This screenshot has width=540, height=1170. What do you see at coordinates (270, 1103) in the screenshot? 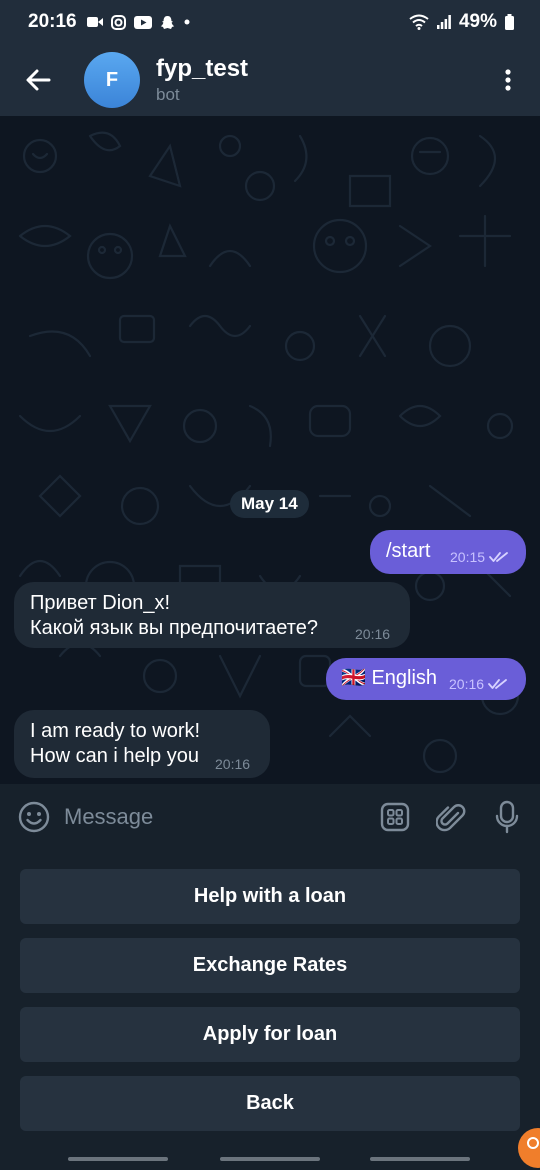
I see `back-keyboard-button: Back` at bounding box center [270, 1103].